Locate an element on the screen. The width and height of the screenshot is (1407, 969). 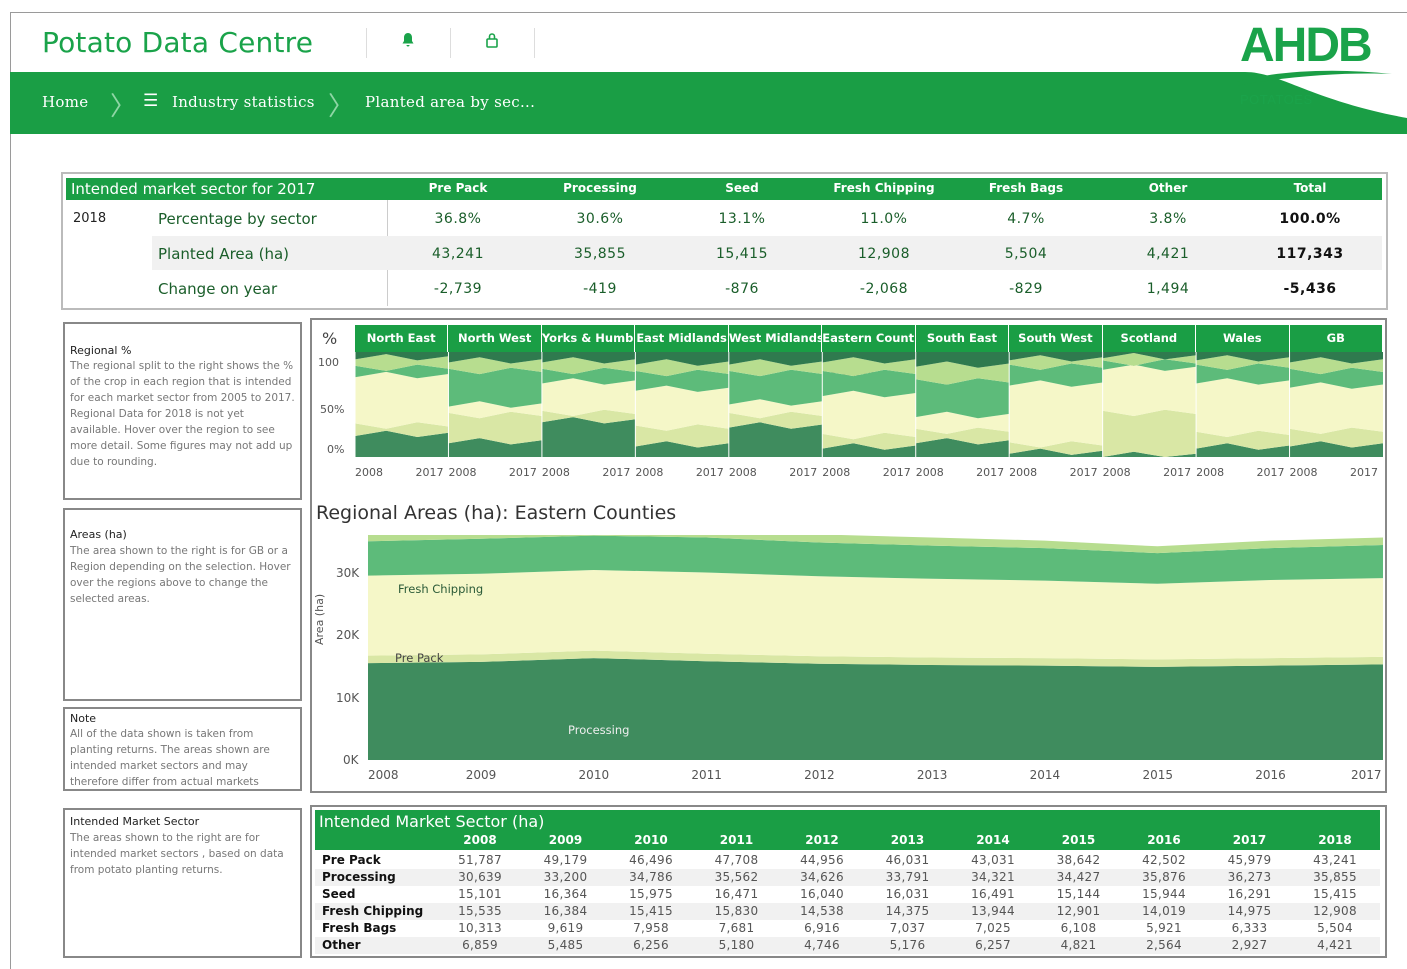
market-table-cell: 30,639 is located at coordinates (480, 877).